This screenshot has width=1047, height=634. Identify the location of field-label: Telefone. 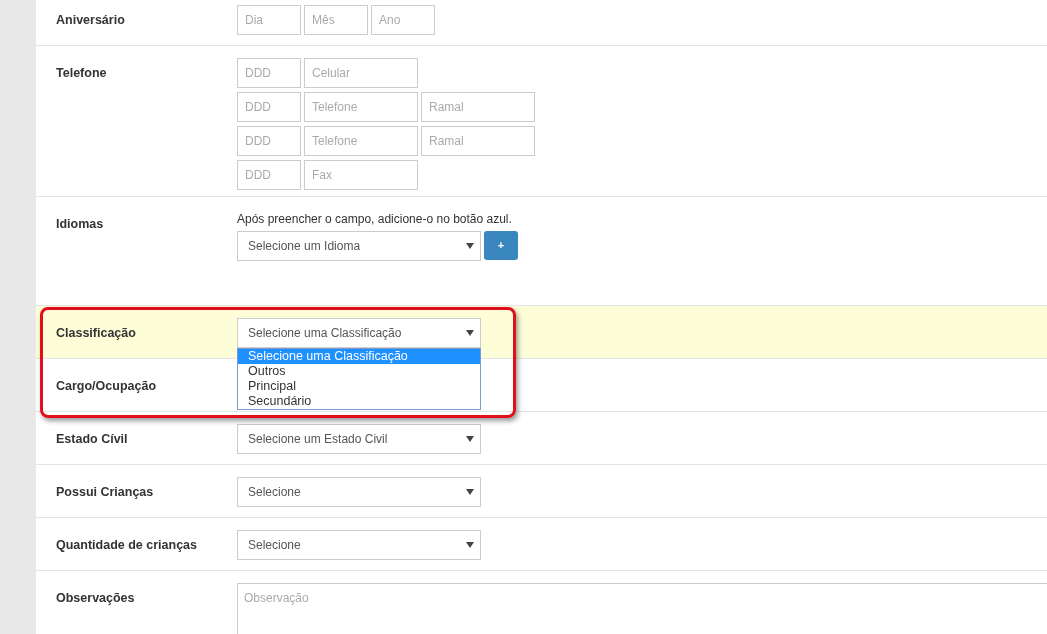
(81, 73).